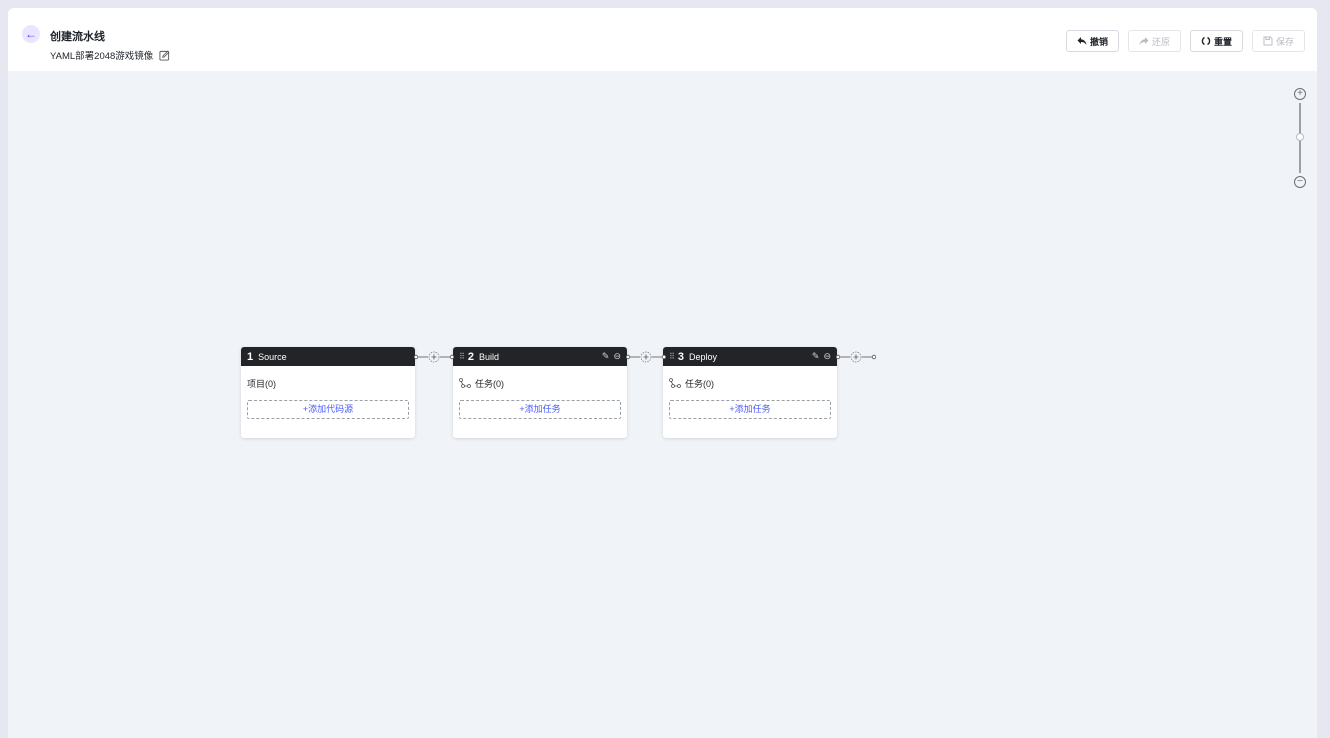 Image resolution: width=1330 pixels, height=738 pixels. I want to click on stage-number: 3, so click(680, 356).